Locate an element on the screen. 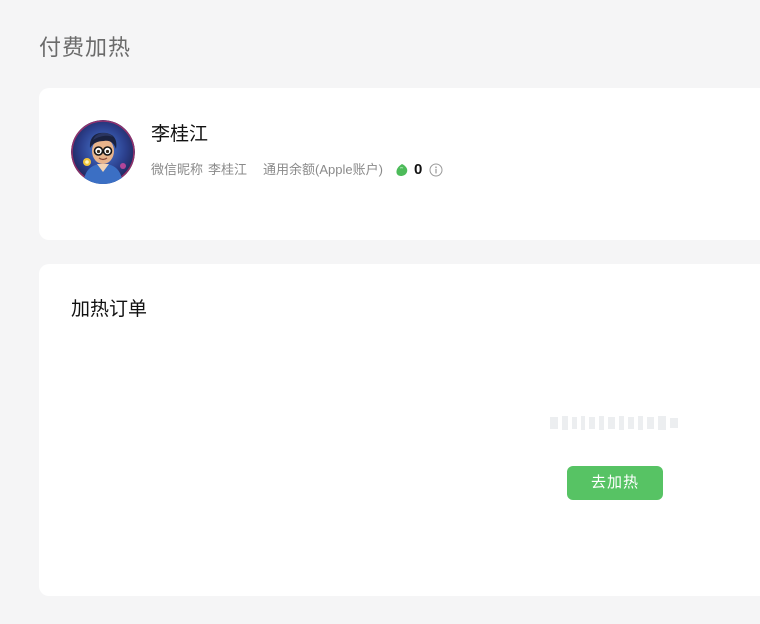 This screenshot has width=760, height=624. go-heat-button: 去加热 is located at coordinates (615, 483).